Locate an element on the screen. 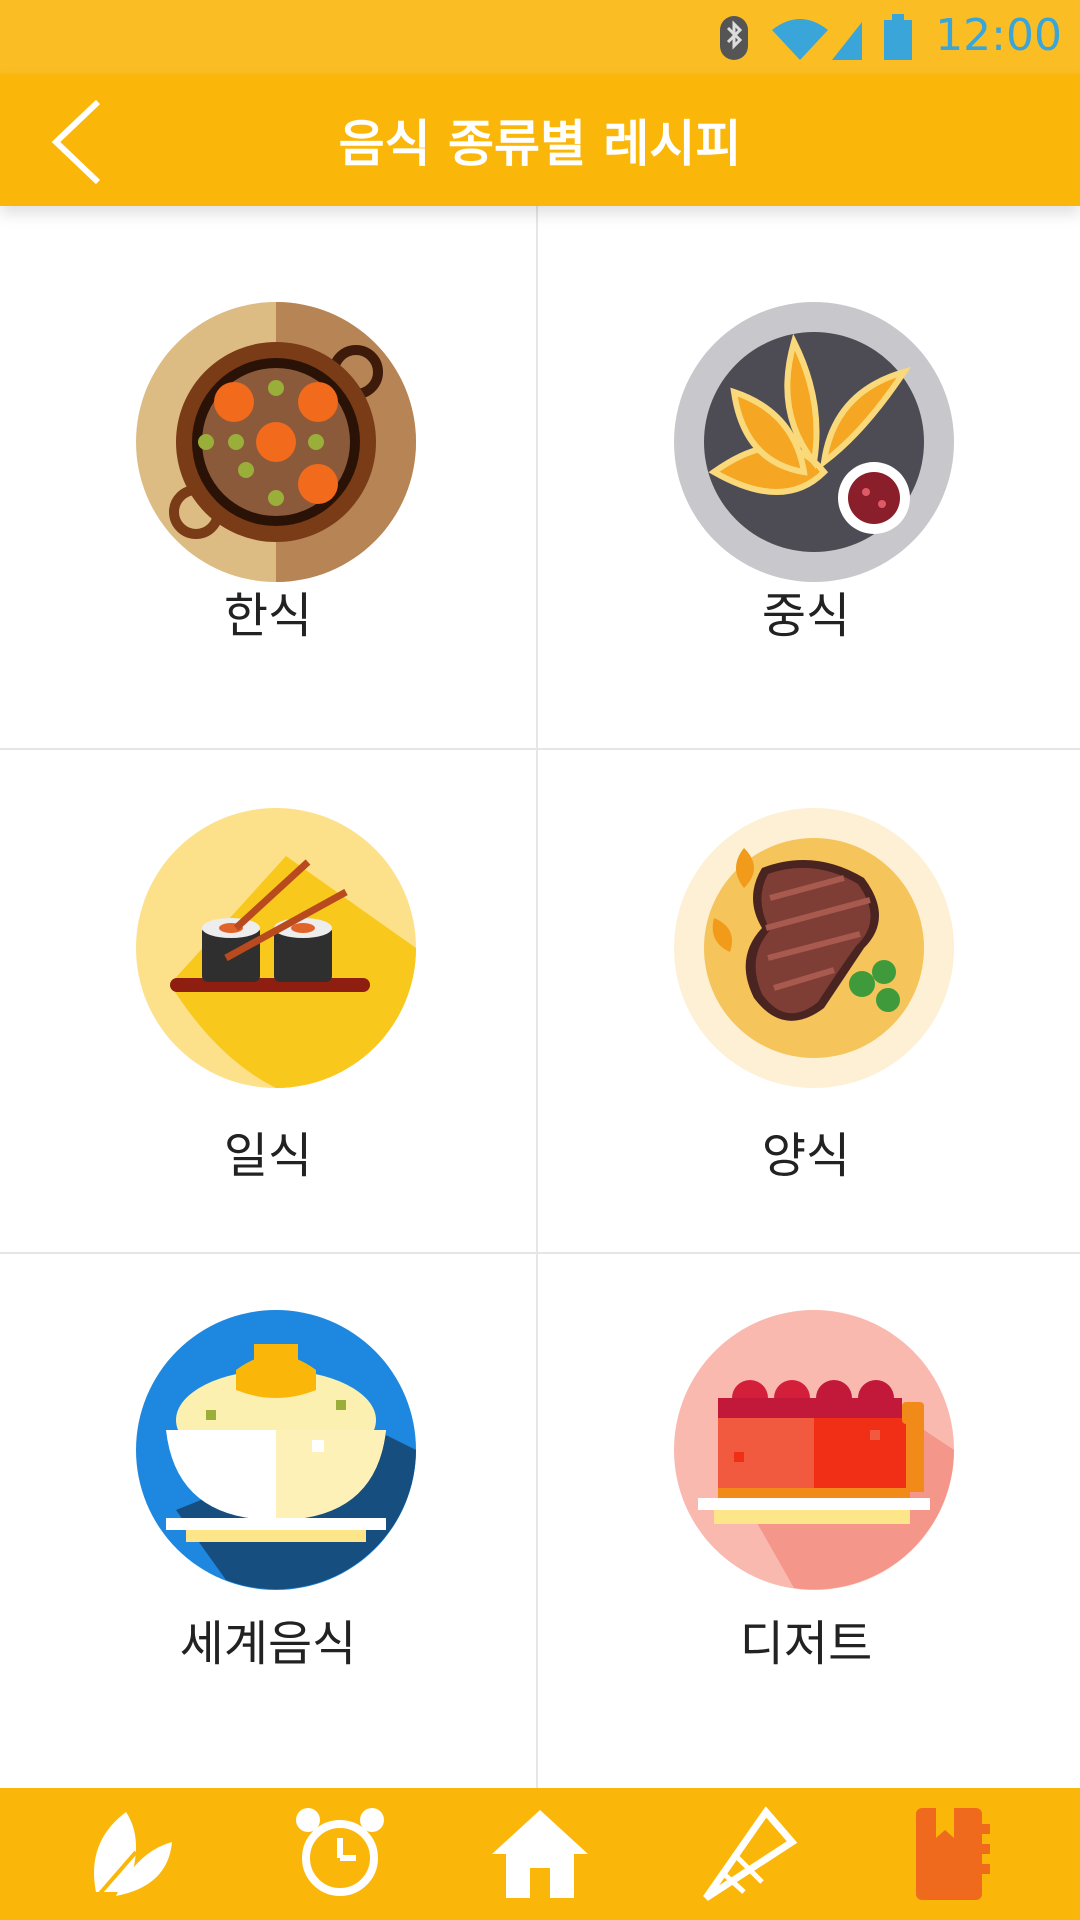 The height and width of the screenshot is (1920, 1080). category-korean: 한식 is located at coordinates (268, 477).